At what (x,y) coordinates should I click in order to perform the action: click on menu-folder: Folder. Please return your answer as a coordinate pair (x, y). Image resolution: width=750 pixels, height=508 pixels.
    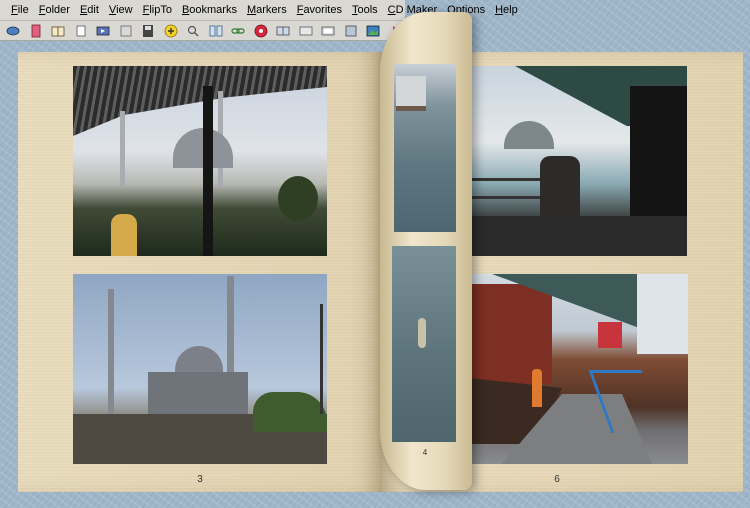
    Looking at the image, I should click on (54, 10).